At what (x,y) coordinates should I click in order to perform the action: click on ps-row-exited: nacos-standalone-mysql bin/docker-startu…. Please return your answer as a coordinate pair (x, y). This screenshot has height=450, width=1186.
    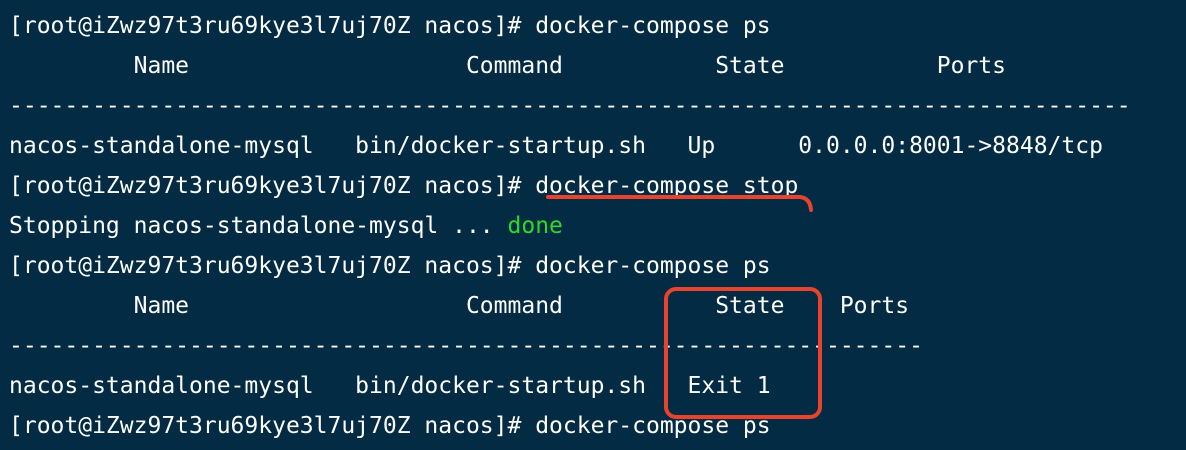
    Looking at the image, I should click on (390, 386).